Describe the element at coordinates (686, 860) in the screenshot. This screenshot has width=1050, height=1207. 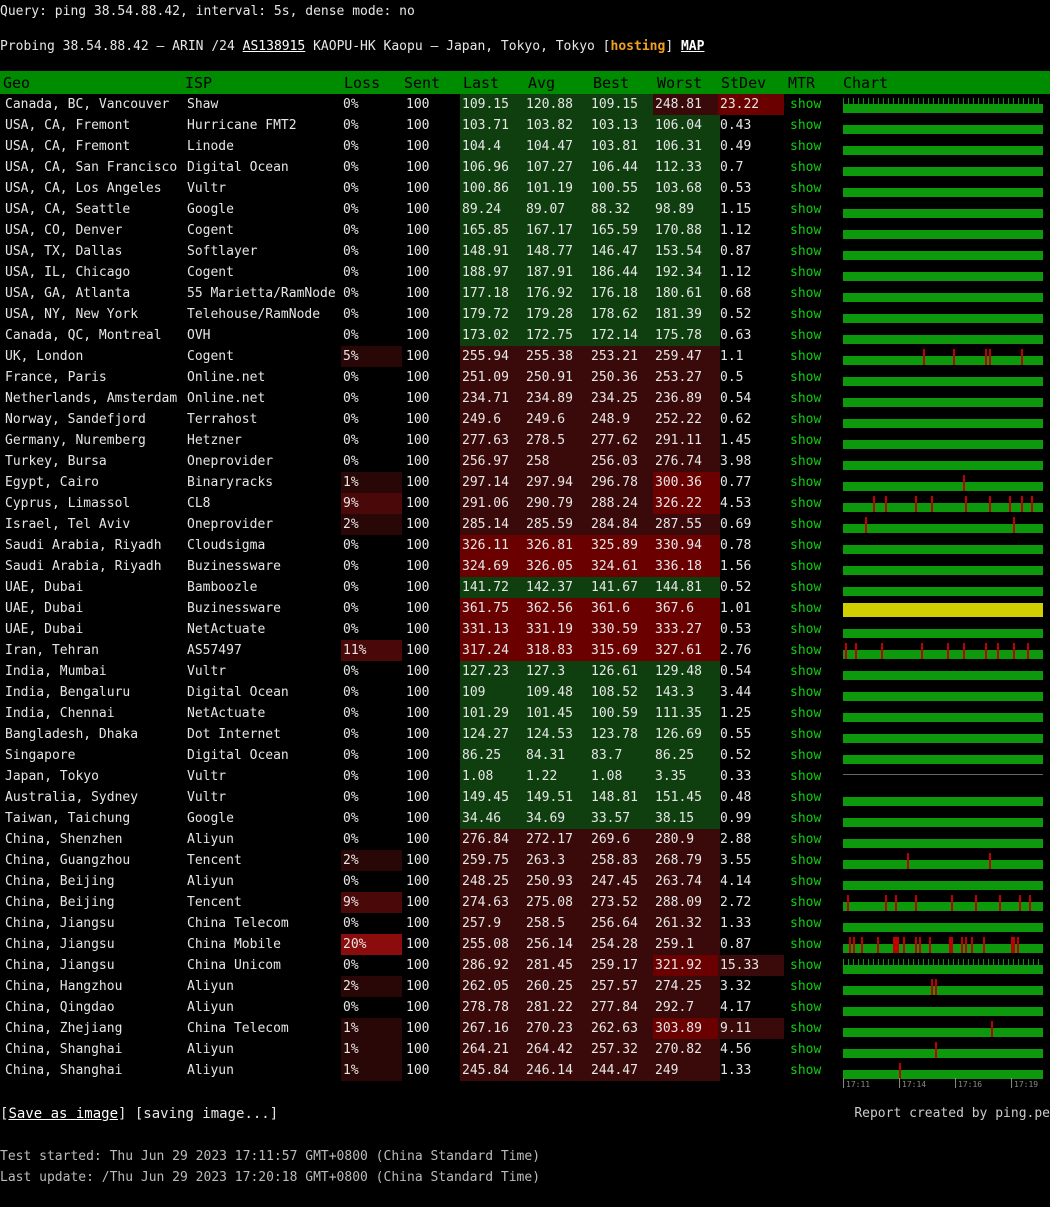
I see `cell-worst: 268.79` at that location.